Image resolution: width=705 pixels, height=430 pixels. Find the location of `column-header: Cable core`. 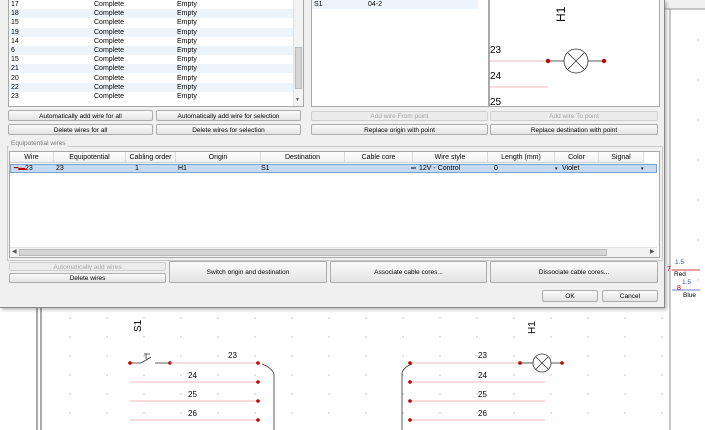

column-header: Cable core is located at coordinates (379, 157).